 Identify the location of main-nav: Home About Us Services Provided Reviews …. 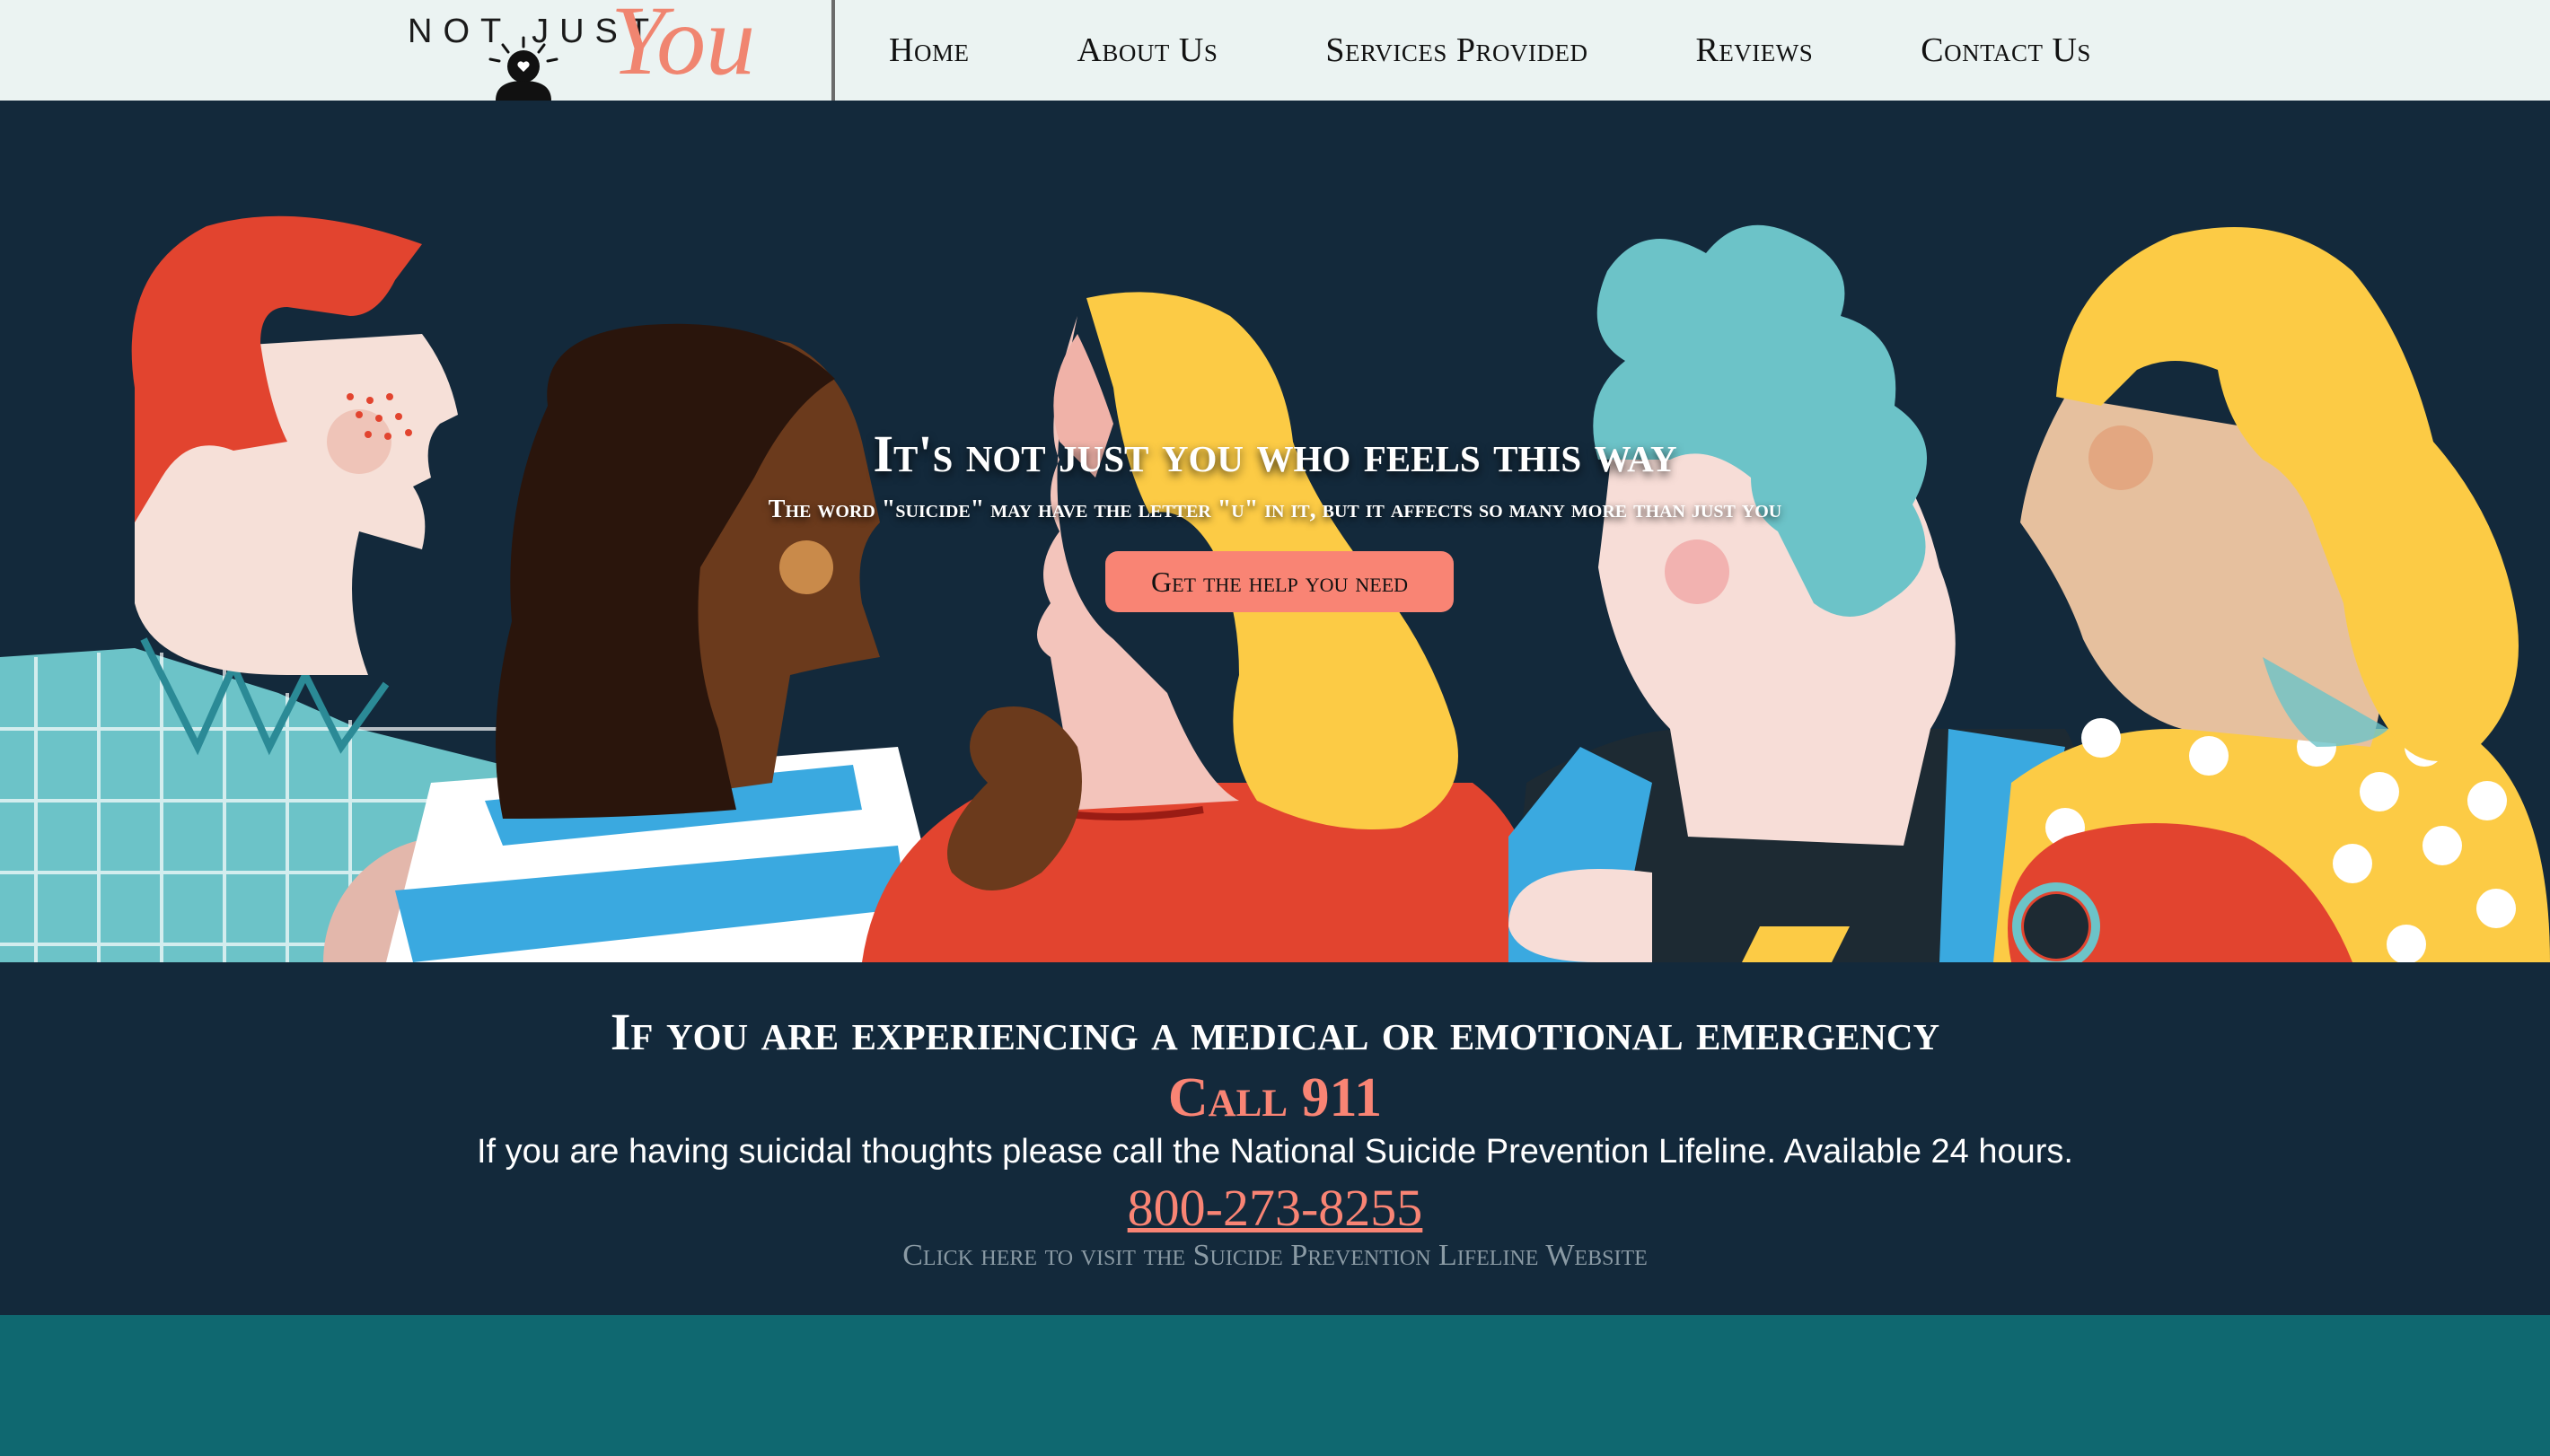
(1544, 51).